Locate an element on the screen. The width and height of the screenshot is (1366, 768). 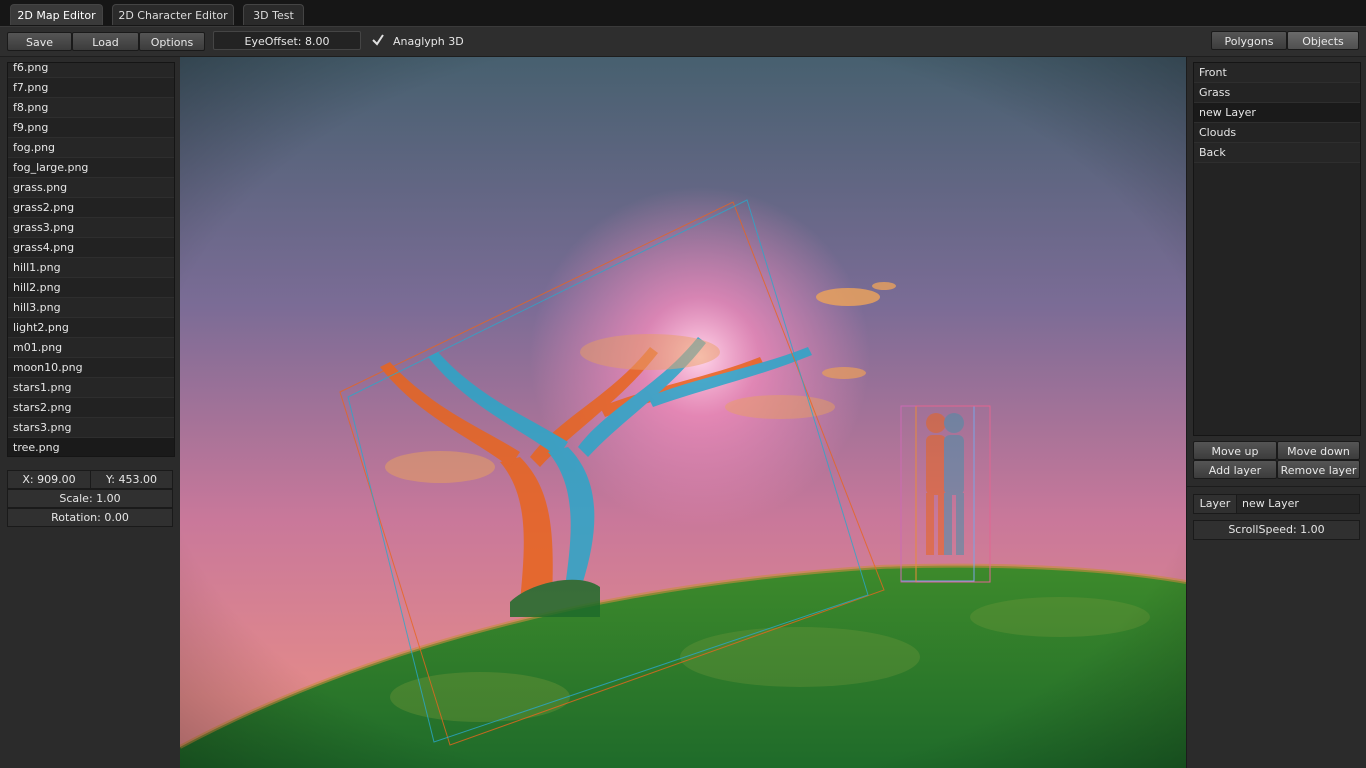
objects-tab-button: Objects is located at coordinates (1323, 40).